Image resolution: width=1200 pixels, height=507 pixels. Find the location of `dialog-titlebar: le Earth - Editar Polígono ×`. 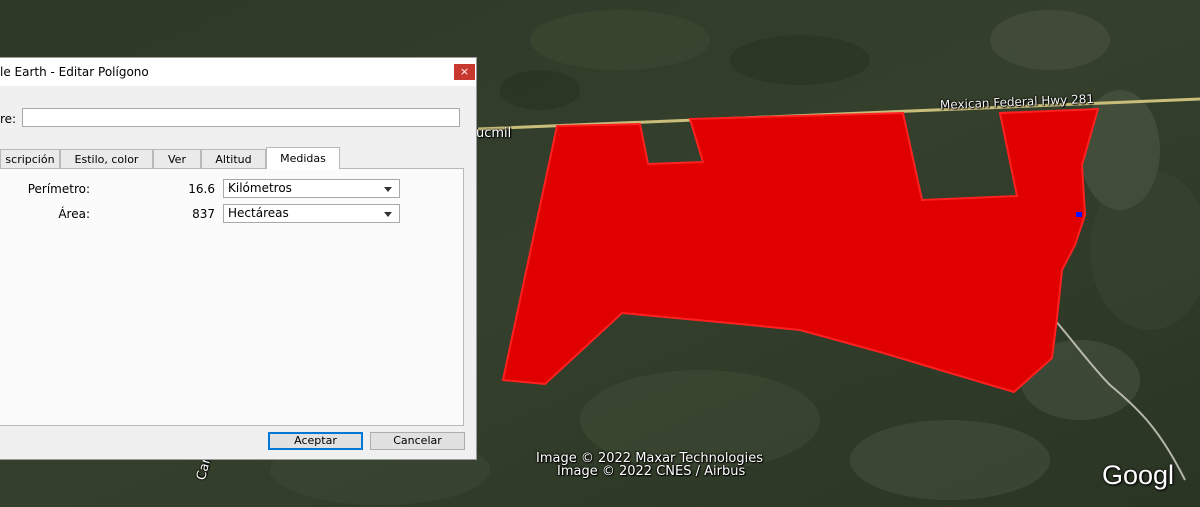

dialog-titlebar: le Earth - Editar Polígono × is located at coordinates (238, 72).